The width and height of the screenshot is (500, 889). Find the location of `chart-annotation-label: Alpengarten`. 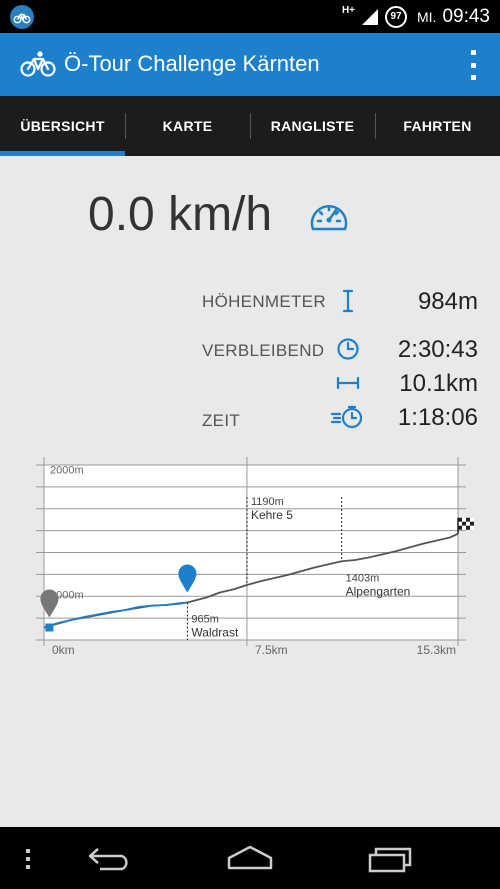

chart-annotation-label: Alpengarten is located at coordinates (378, 591).